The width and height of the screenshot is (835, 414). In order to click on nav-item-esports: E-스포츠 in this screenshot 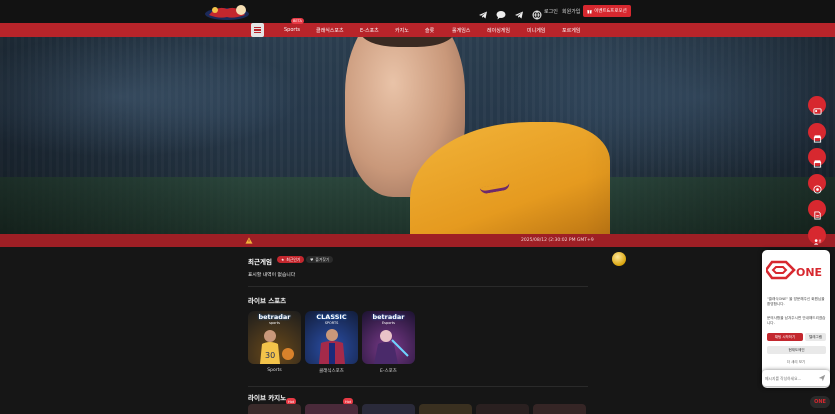, I will do `click(369, 30)`.